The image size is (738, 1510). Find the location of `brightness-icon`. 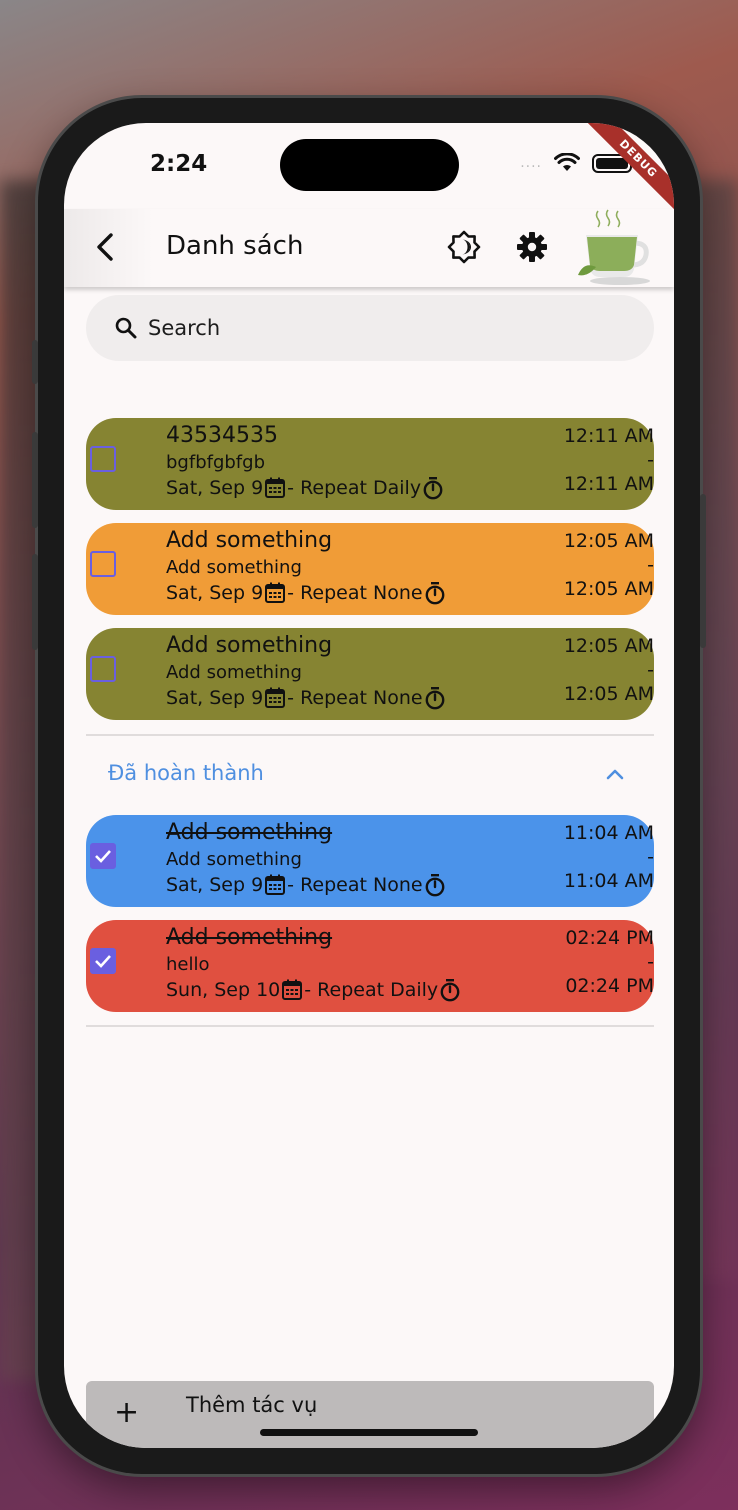

brightness-icon is located at coordinates (464, 247).